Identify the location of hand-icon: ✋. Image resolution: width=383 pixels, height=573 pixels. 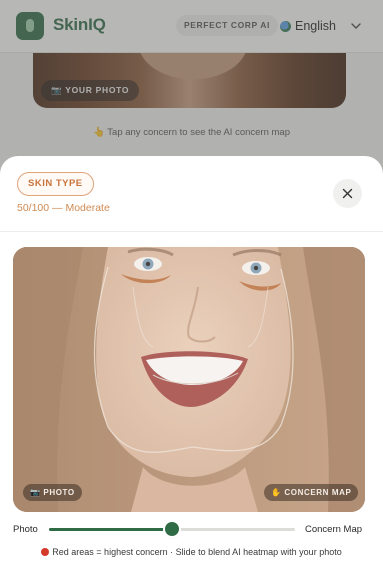
(276, 492).